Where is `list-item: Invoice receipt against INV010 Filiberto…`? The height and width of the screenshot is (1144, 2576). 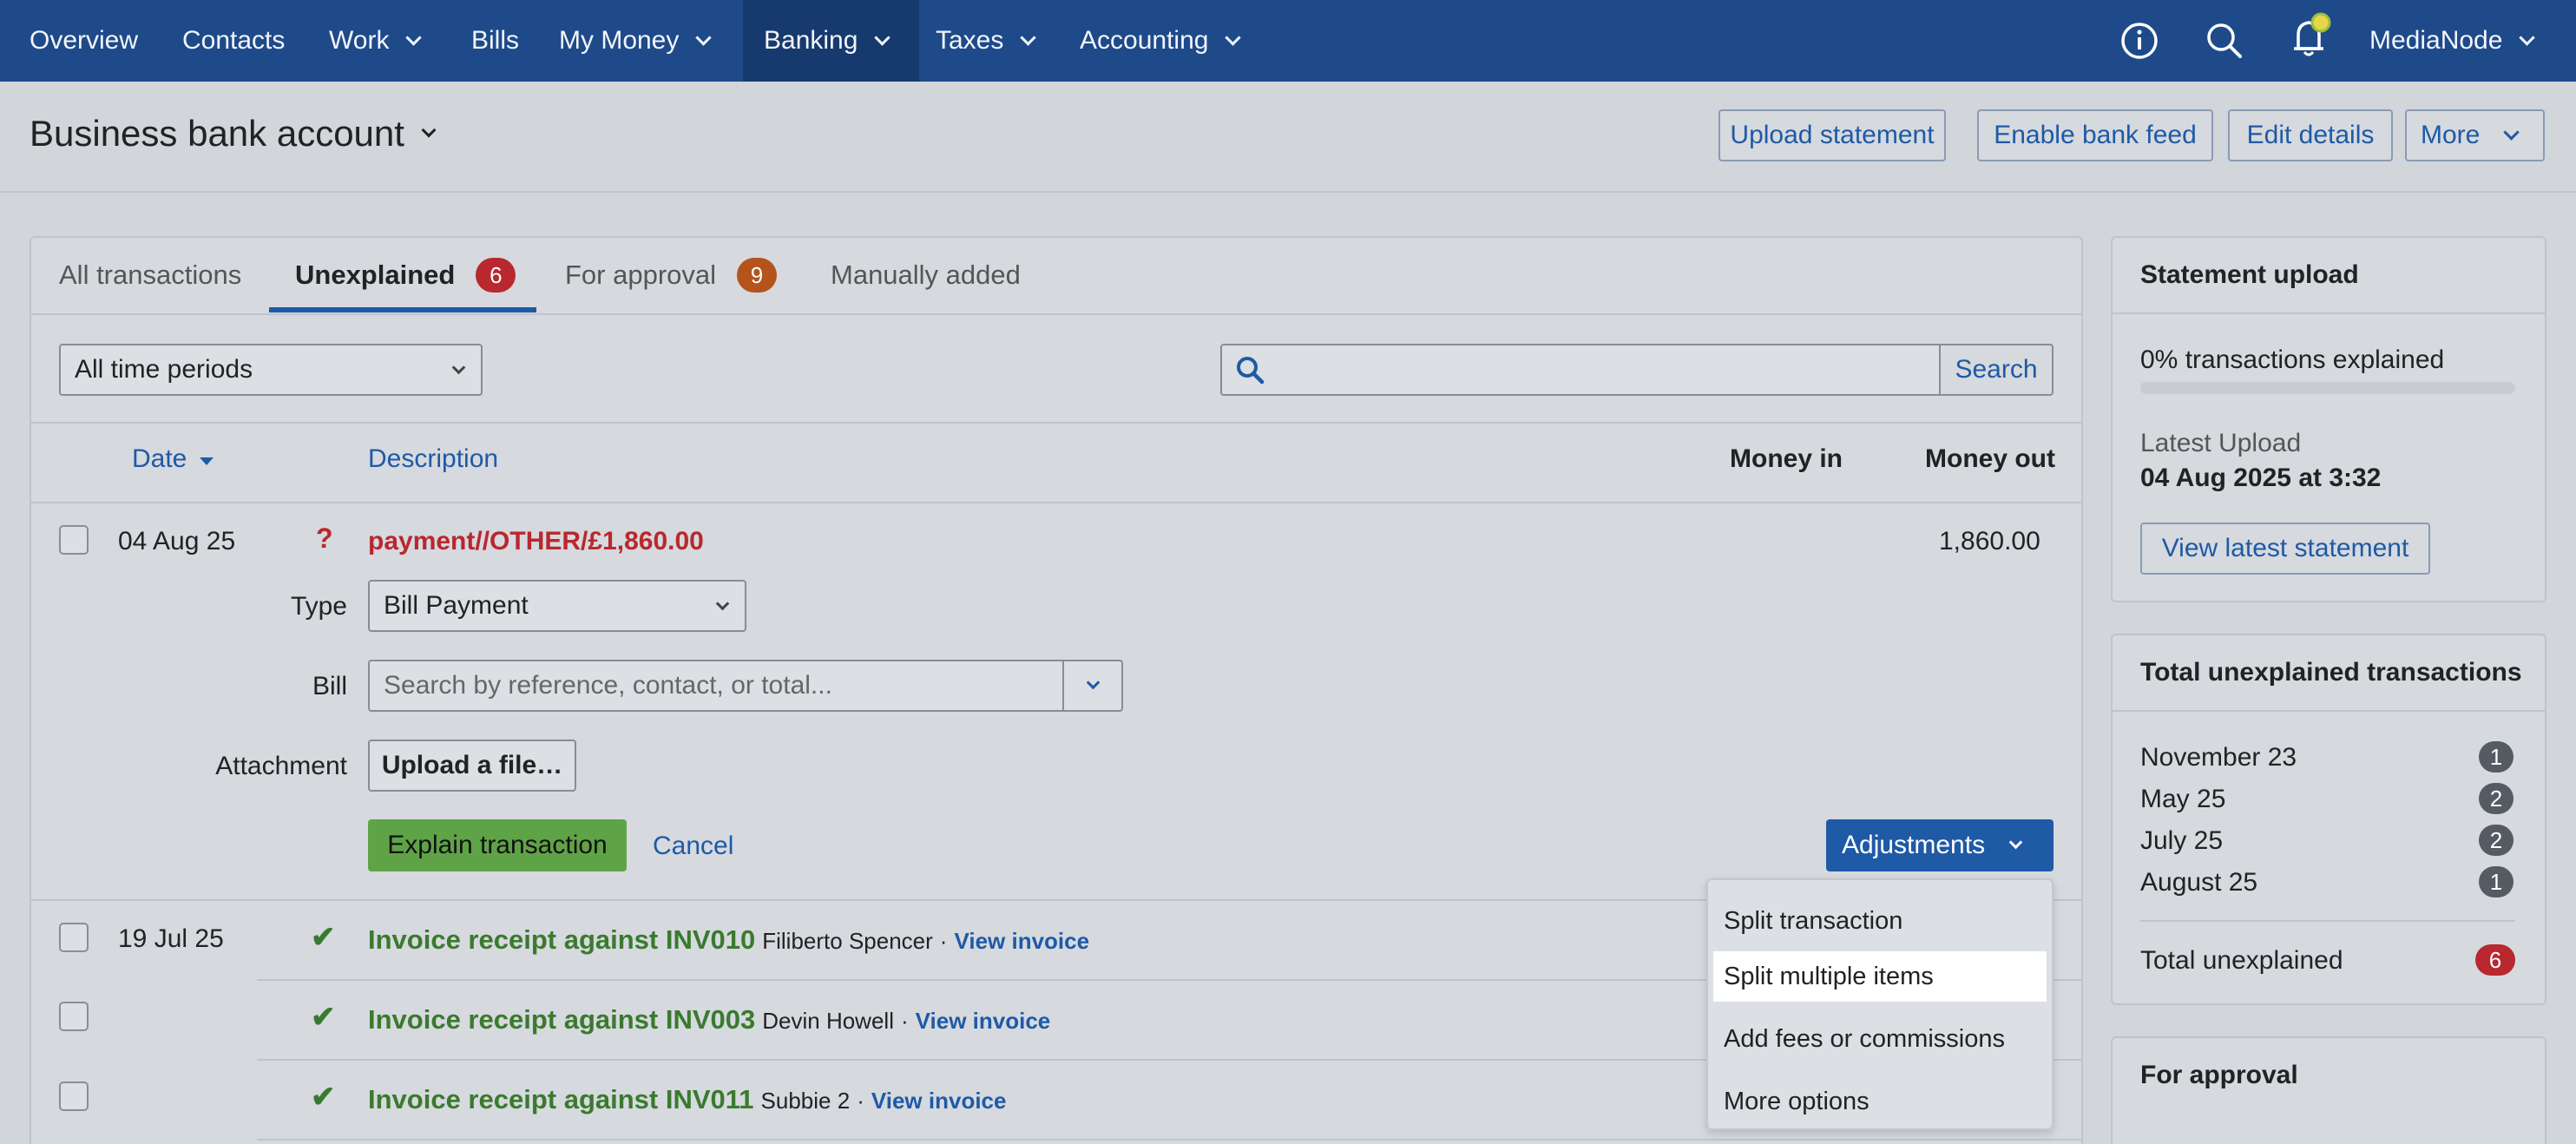 list-item: Invoice receipt against INV010 Filiberto… is located at coordinates (728, 940).